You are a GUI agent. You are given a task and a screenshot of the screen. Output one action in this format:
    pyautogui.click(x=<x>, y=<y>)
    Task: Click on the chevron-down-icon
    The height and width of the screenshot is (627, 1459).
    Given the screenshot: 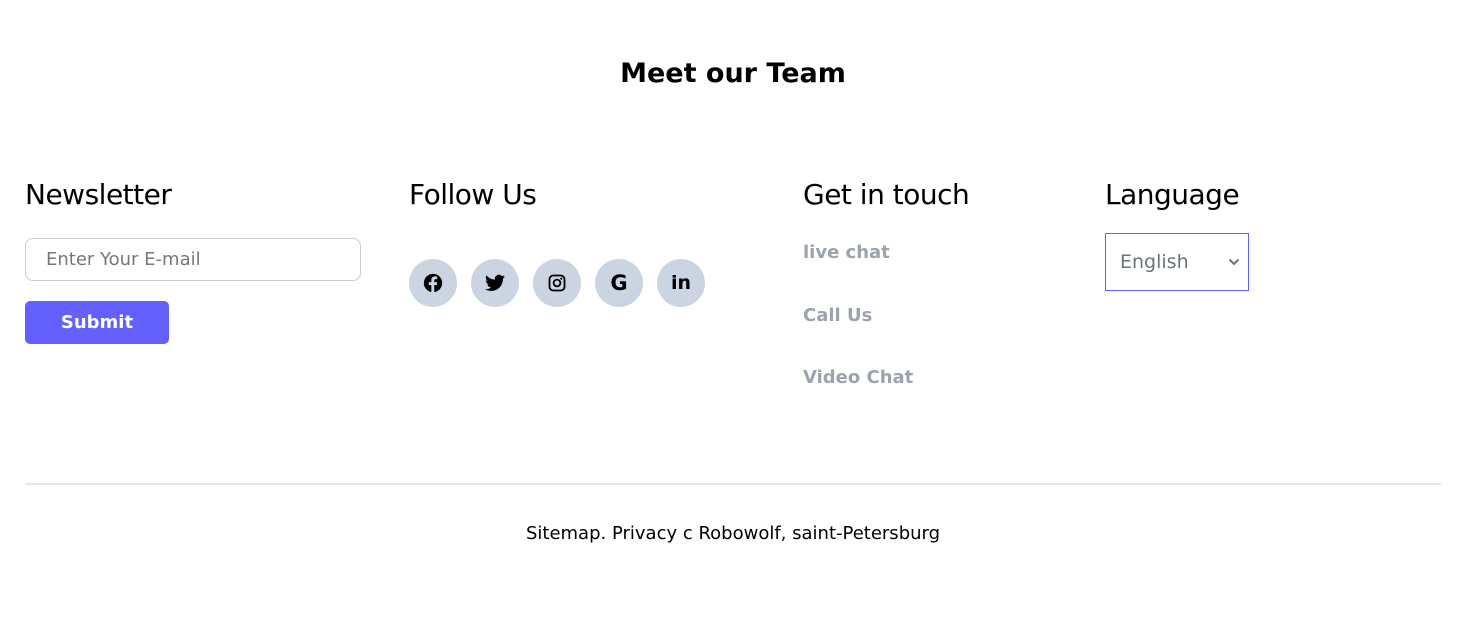 What is the action you would take?
    pyautogui.click(x=1234, y=262)
    